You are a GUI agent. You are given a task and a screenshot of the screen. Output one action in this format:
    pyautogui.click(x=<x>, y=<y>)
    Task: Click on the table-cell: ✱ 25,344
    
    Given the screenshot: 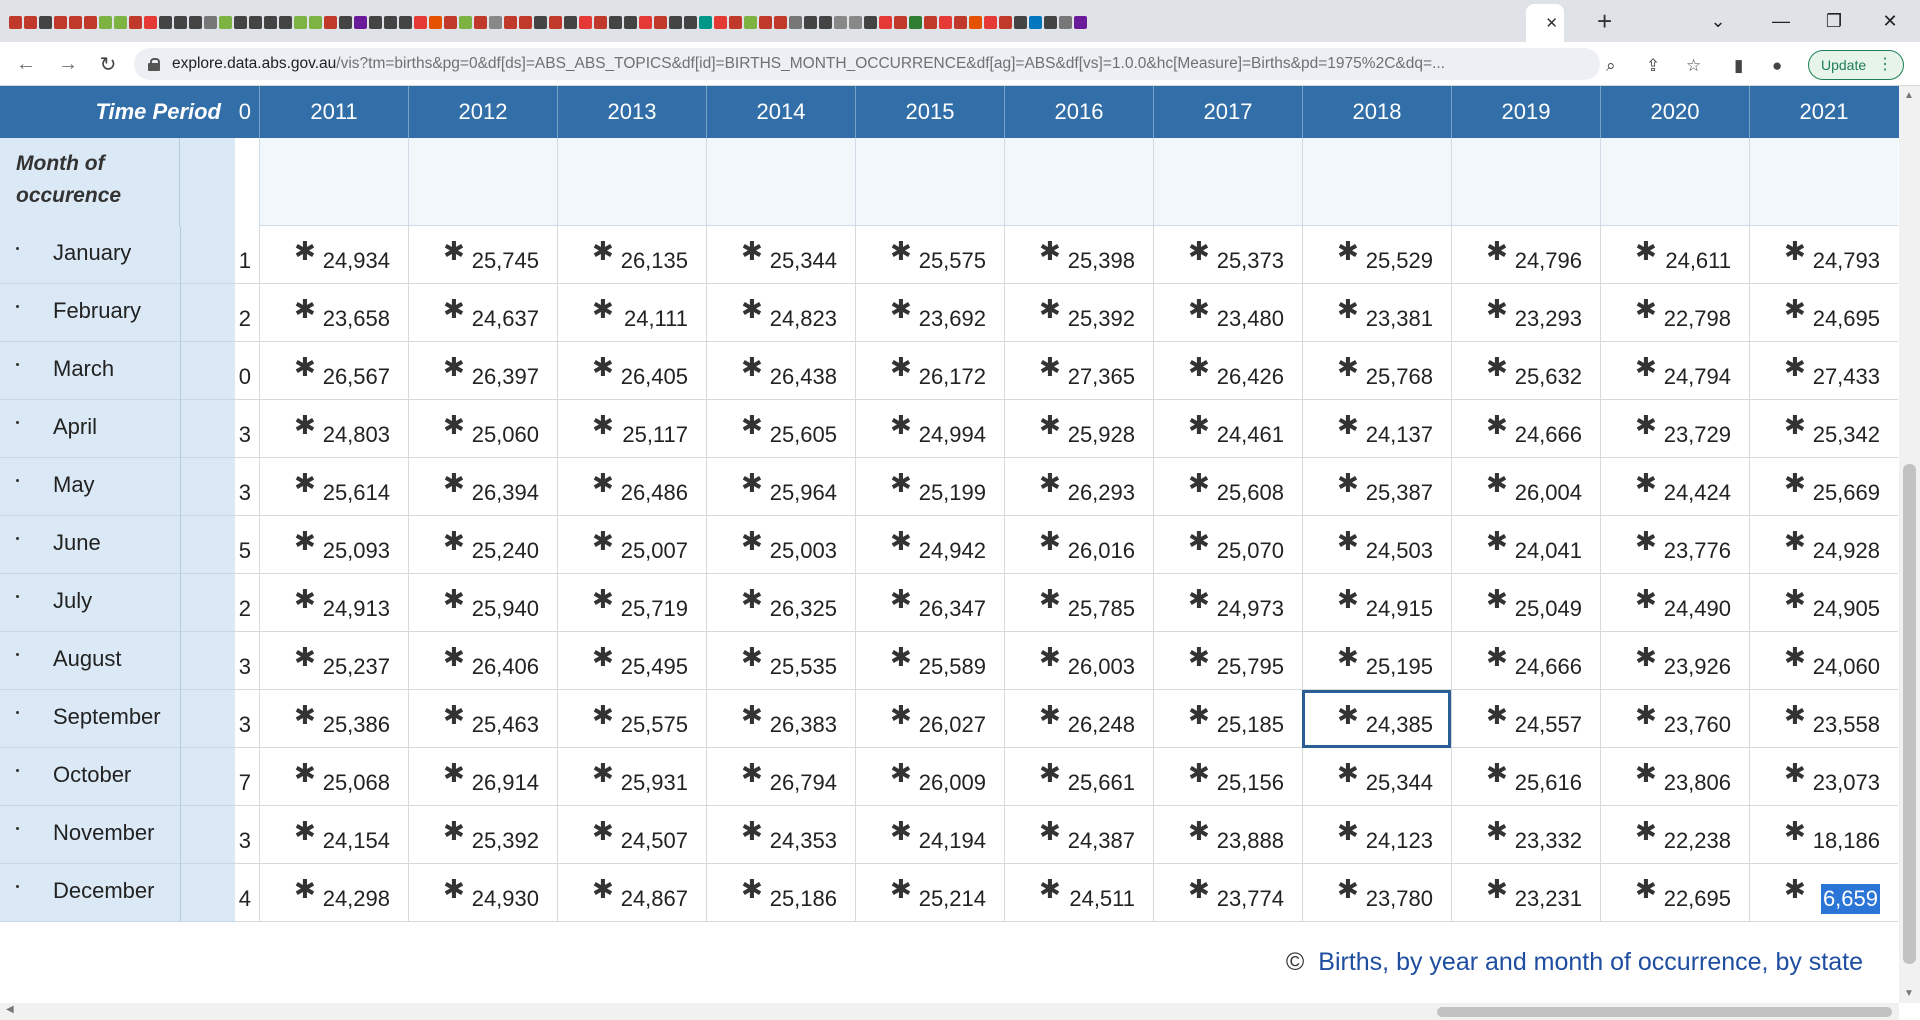 What is the action you would take?
    pyautogui.click(x=780, y=255)
    